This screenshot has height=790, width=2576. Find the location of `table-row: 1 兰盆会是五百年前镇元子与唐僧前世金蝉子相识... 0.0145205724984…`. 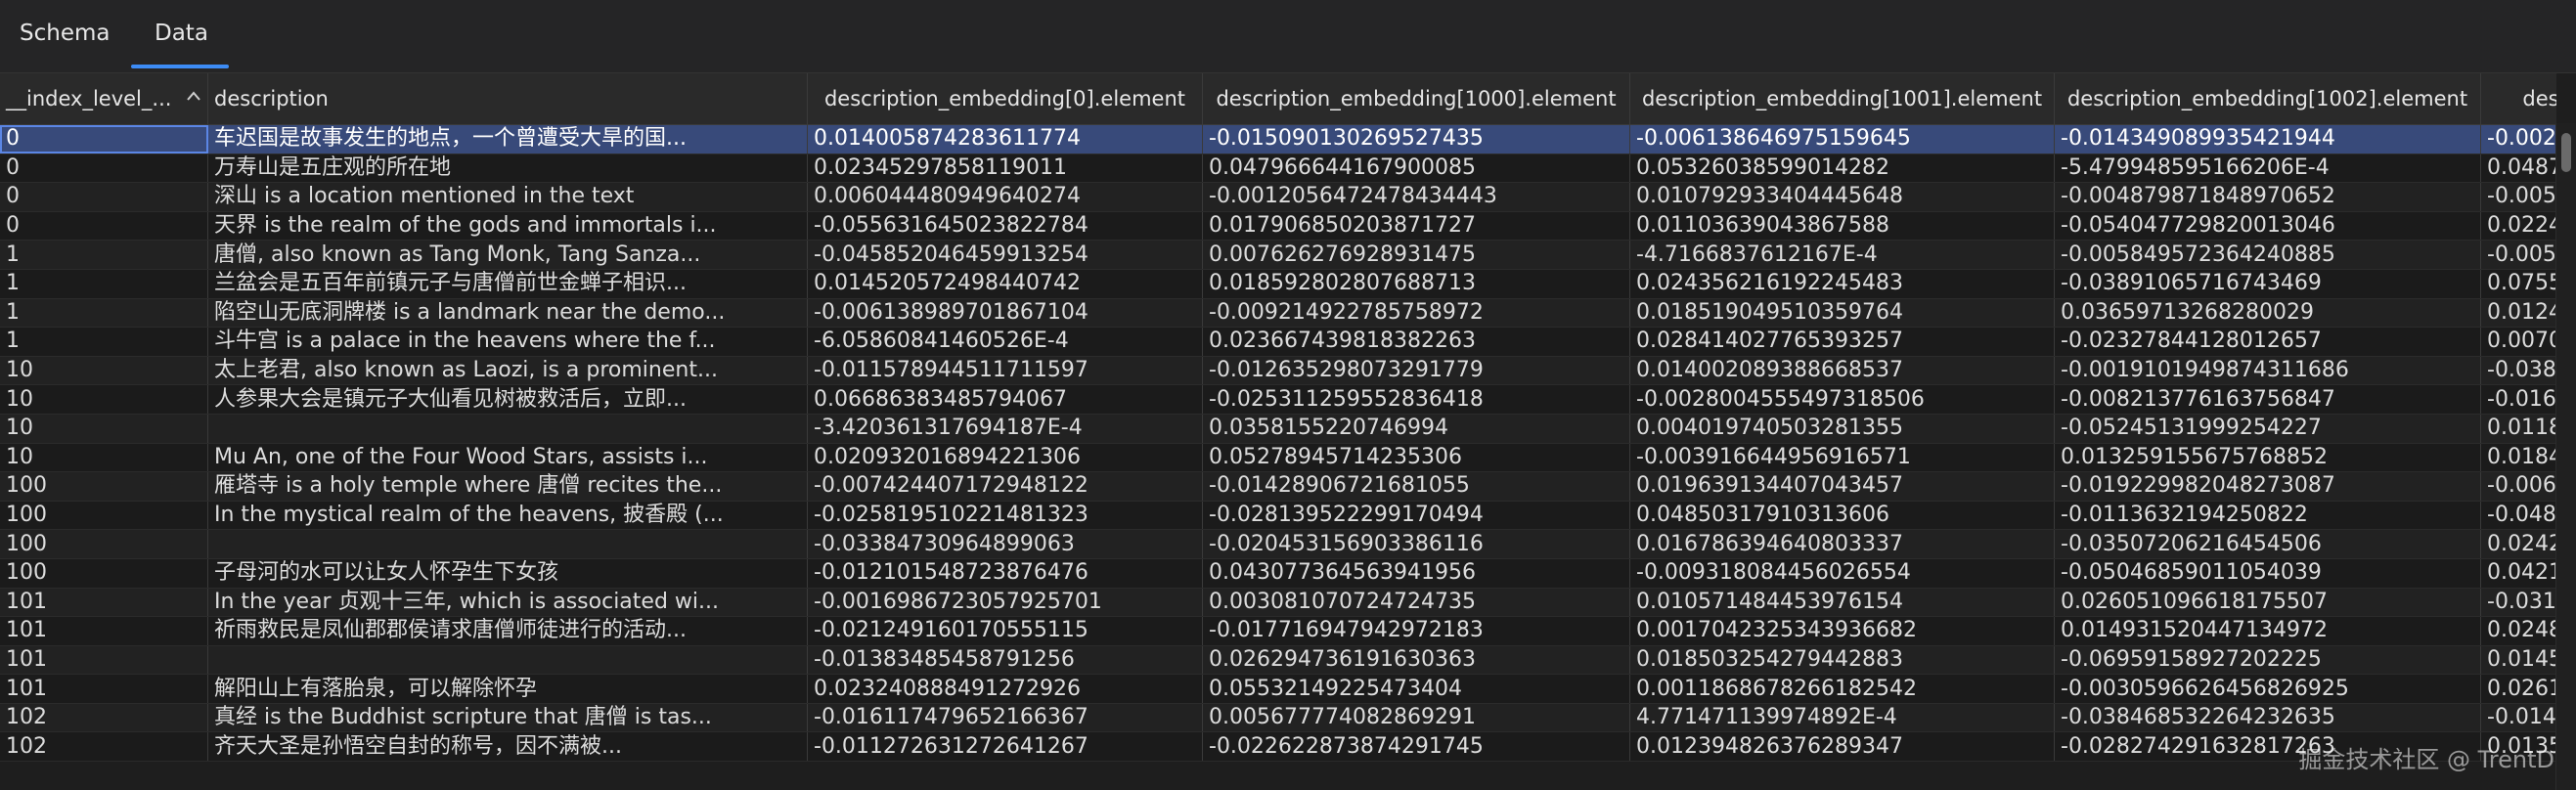

table-row: 1 兰盆会是五百年前镇元子与唐僧前世金蝉子相识... 0.0145205724984… is located at coordinates (1278, 284).